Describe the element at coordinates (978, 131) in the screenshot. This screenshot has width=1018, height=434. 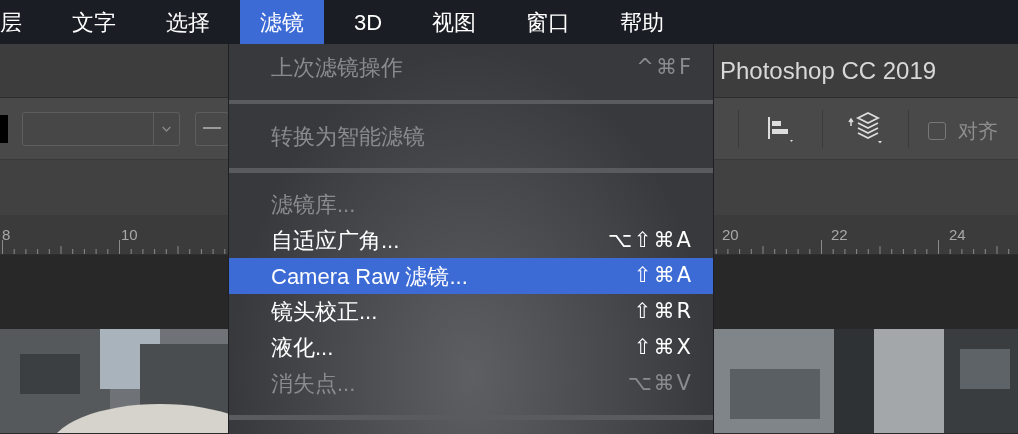
I see `checkbox-label: 对齐` at that location.